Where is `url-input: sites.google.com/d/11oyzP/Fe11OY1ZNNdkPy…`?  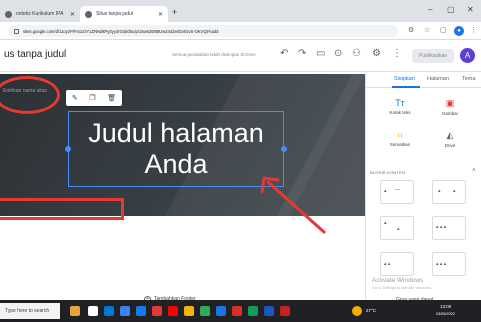 url-input: sites.google.com/d/11oyzP/Fe11OY1ZNNdkPy… is located at coordinates (203, 31).